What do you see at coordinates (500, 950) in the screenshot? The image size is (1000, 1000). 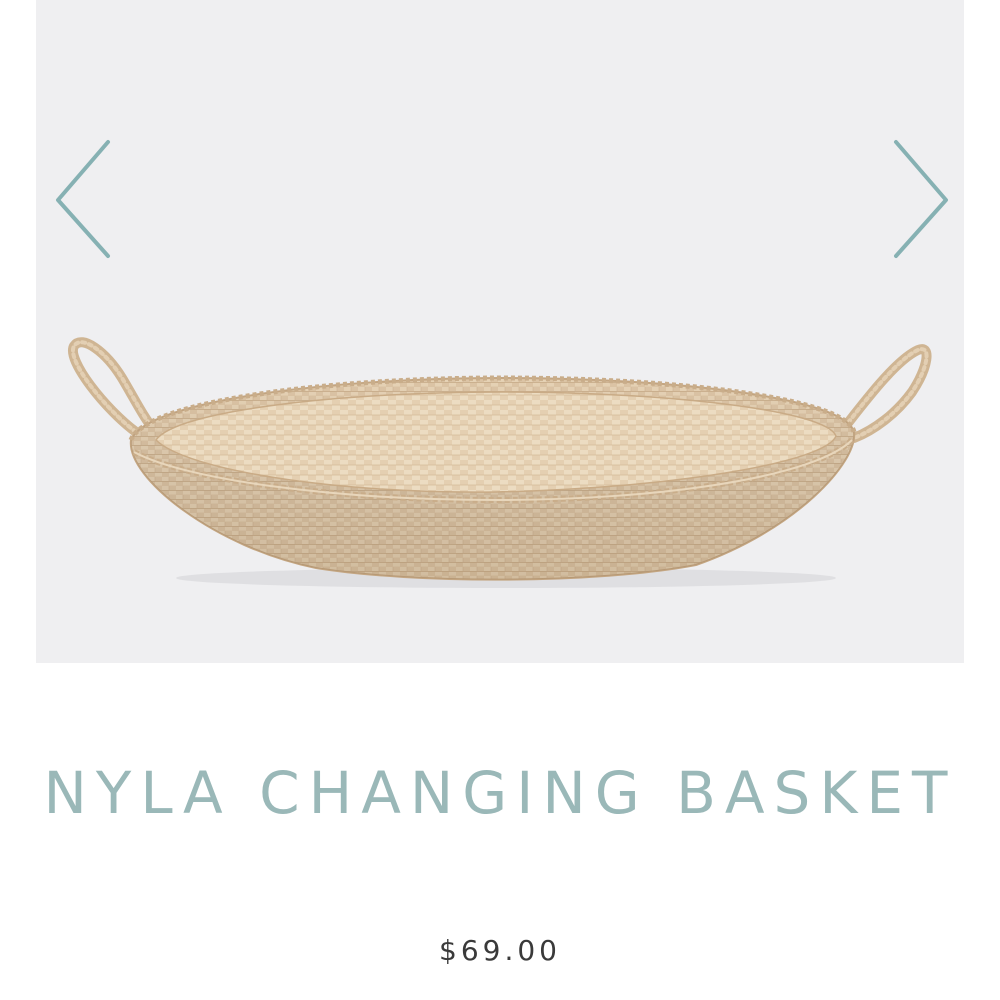 I see `product-price: $69.00` at bounding box center [500, 950].